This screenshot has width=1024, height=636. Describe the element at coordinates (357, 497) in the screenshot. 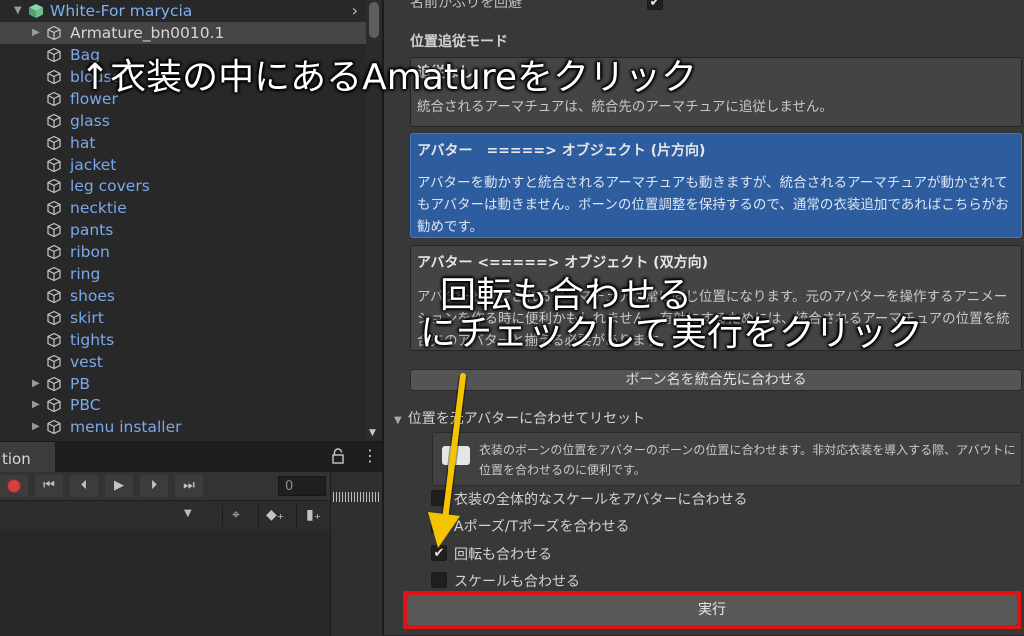

I see `timeline-ticks` at that location.